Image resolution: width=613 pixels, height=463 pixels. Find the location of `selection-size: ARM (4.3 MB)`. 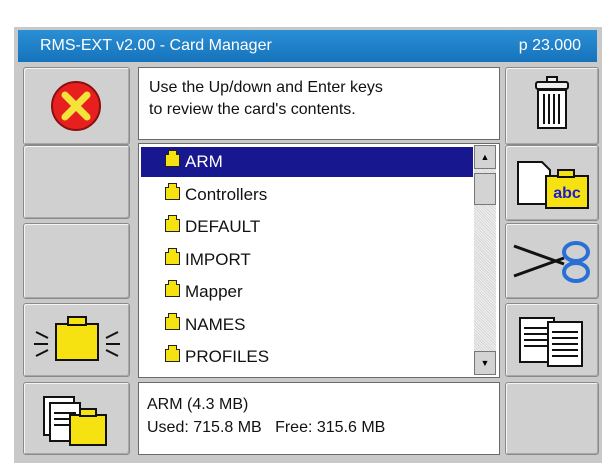

selection-size: ARM (4.3 MB) is located at coordinates (198, 404).